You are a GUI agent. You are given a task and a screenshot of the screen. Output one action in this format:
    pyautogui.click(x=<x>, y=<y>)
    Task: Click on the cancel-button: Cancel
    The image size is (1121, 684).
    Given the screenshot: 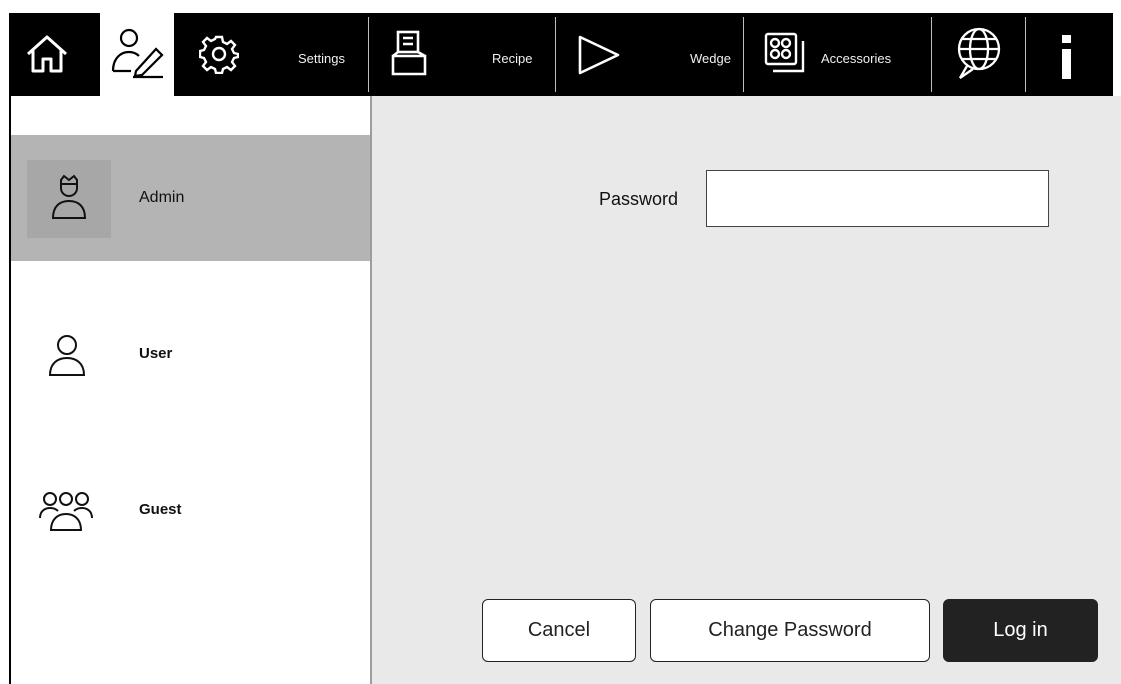 What is the action you would take?
    pyautogui.click(x=559, y=630)
    